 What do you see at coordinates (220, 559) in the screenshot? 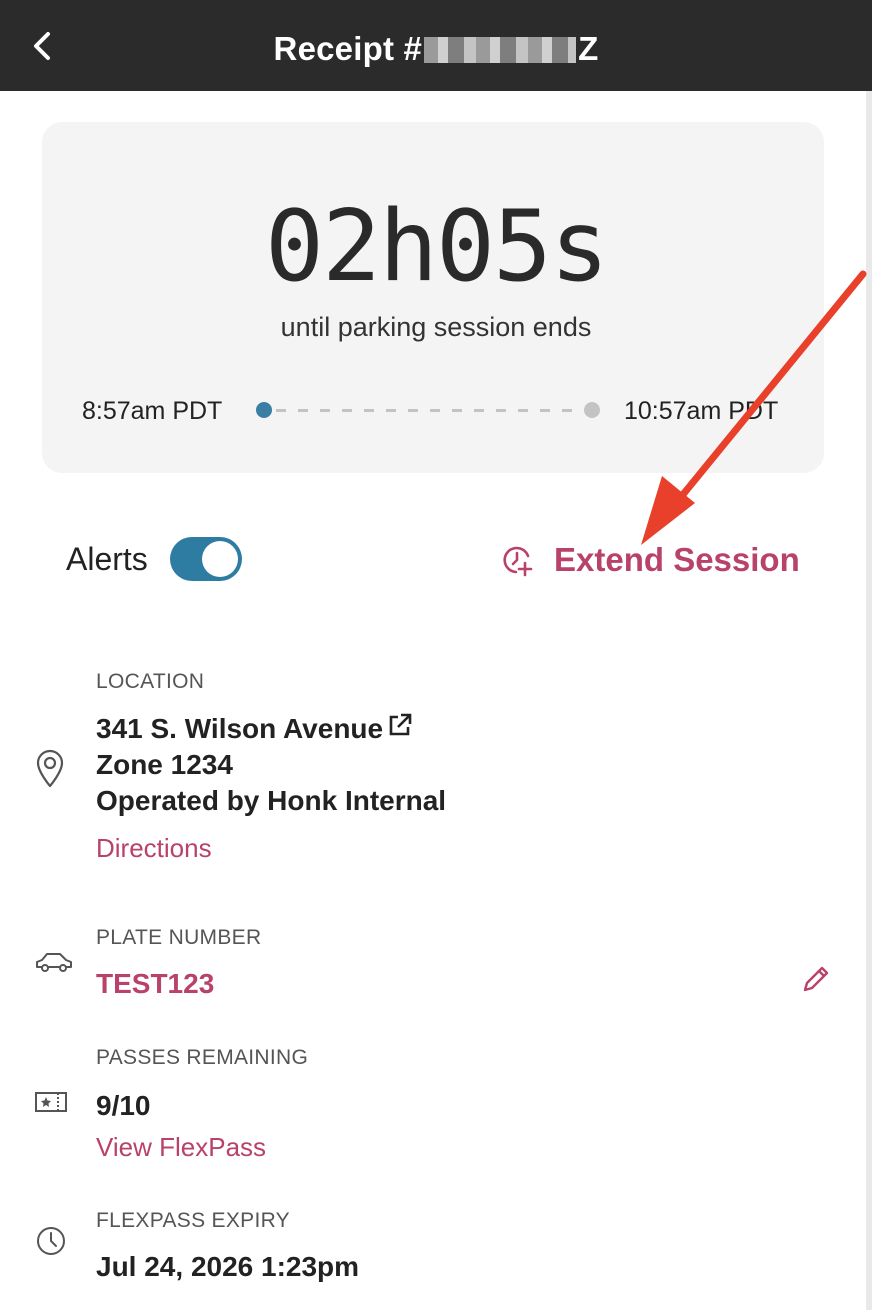
I see `toggle-knob` at bounding box center [220, 559].